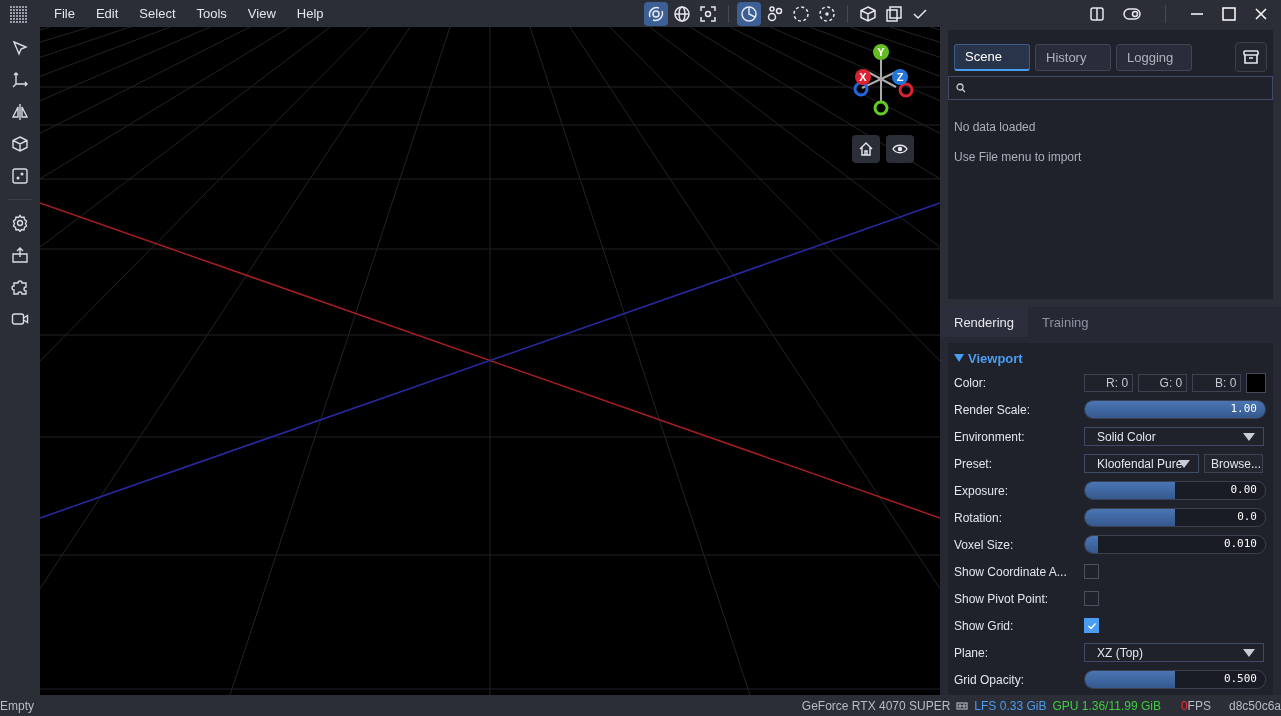 The image size is (1281, 716). Describe the element at coordinates (900, 77) in the screenshot. I see `z-axis-label: Z` at that location.